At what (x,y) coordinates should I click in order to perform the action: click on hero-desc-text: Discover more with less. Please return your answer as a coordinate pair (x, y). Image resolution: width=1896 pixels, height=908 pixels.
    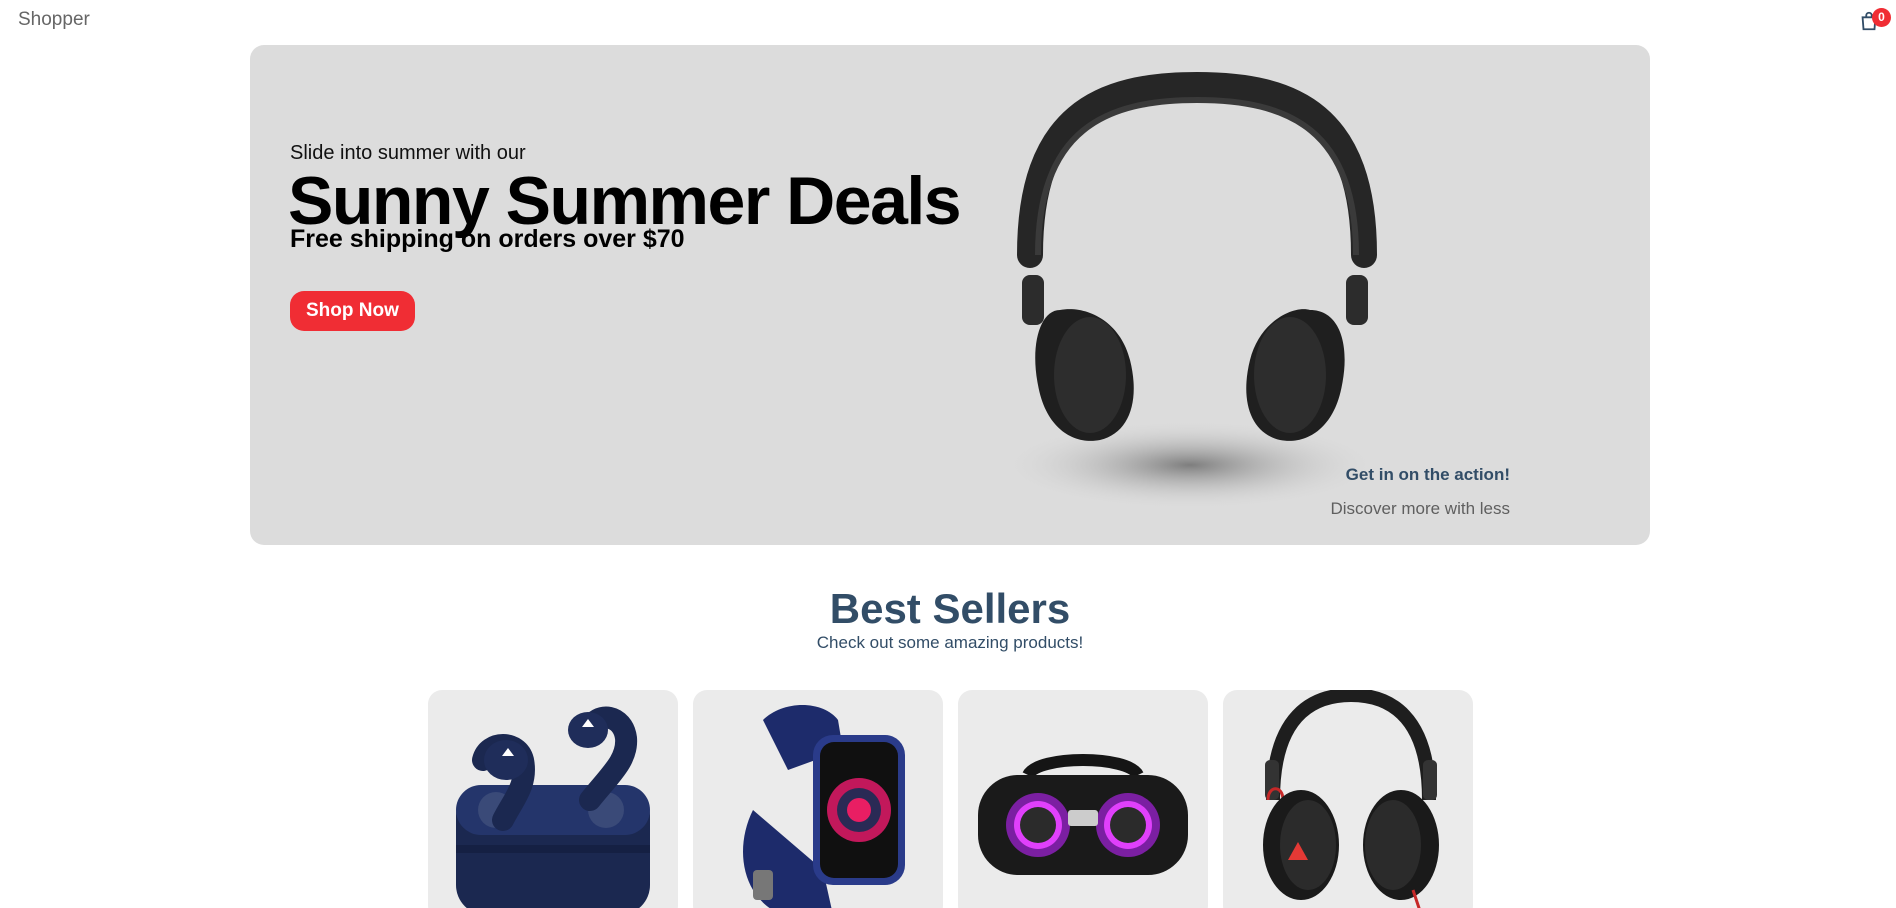
    Looking at the image, I should click on (1420, 508).